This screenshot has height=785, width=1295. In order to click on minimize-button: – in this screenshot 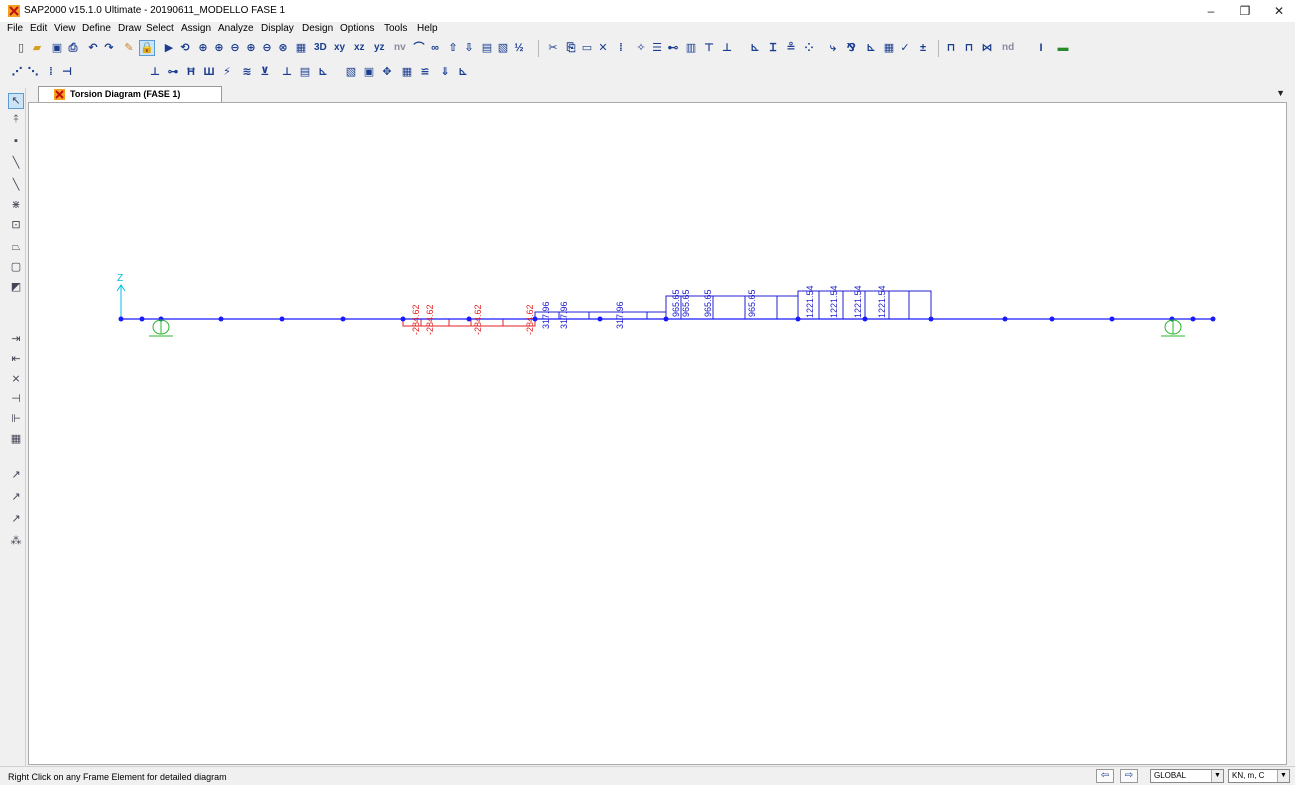, I will do `click(1211, 11)`.